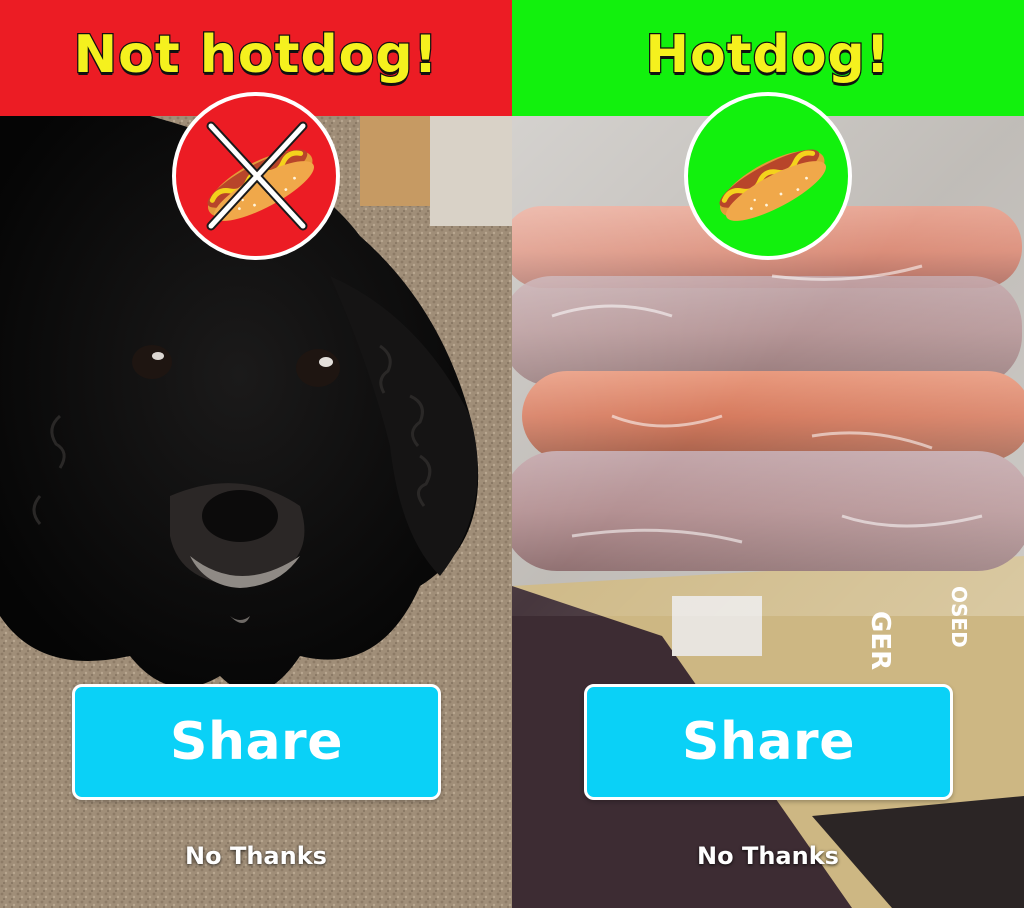 This screenshot has height=908, width=1024. What do you see at coordinates (260, 176) in the screenshot?
I see `hotdog-crossed-icon` at bounding box center [260, 176].